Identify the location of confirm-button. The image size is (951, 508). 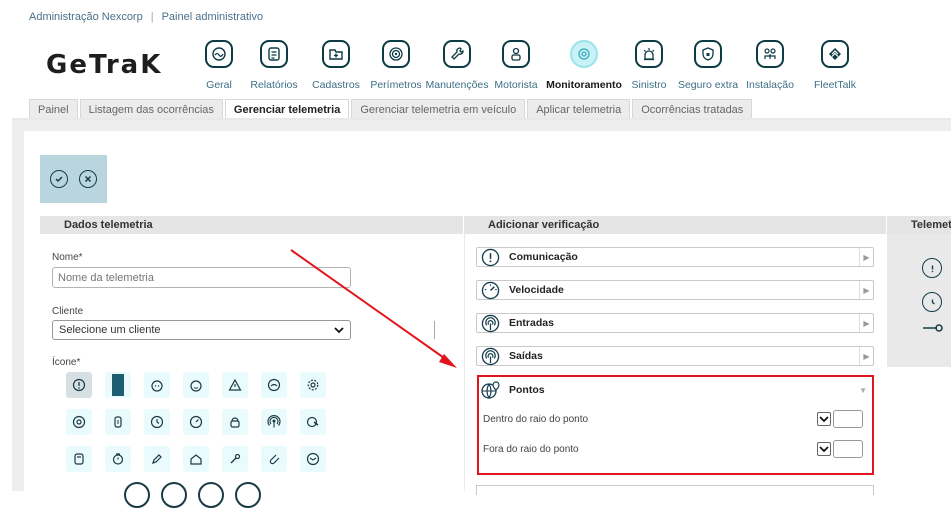
(59, 179).